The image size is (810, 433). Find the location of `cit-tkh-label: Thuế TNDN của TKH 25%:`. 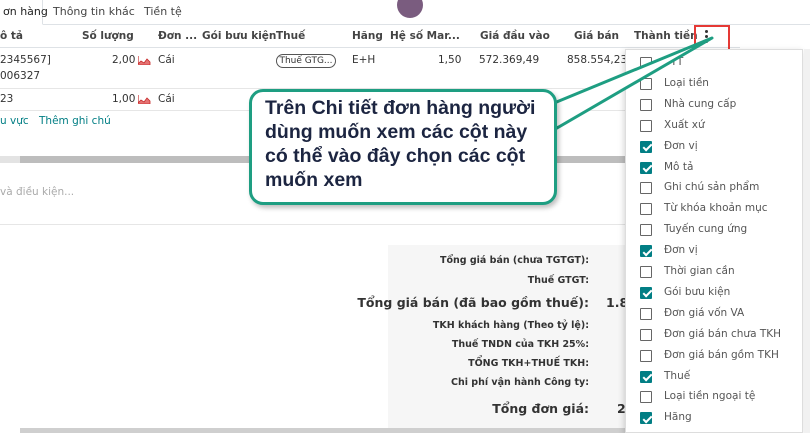

cit-tkh-label: Thuế TNDN của TKH 25%: is located at coordinates (520, 344).